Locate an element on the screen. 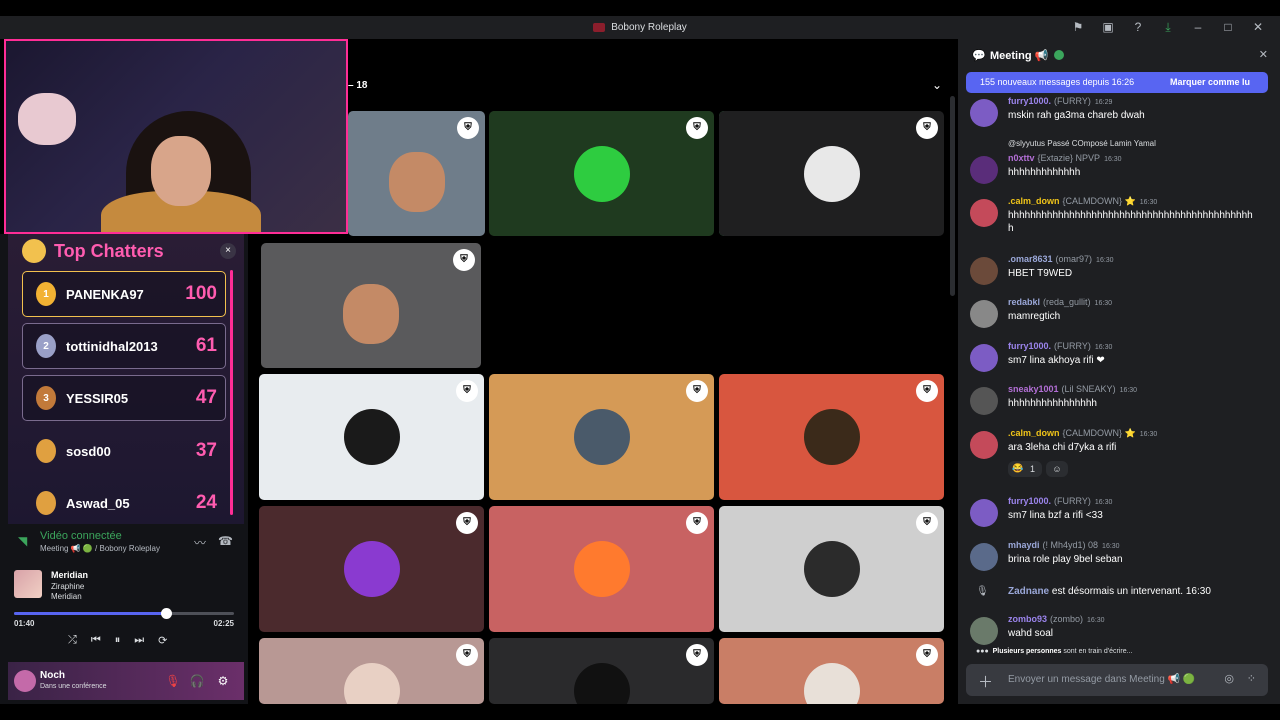  mark-read-button: Marquer comme lu is located at coordinates (1210, 82).